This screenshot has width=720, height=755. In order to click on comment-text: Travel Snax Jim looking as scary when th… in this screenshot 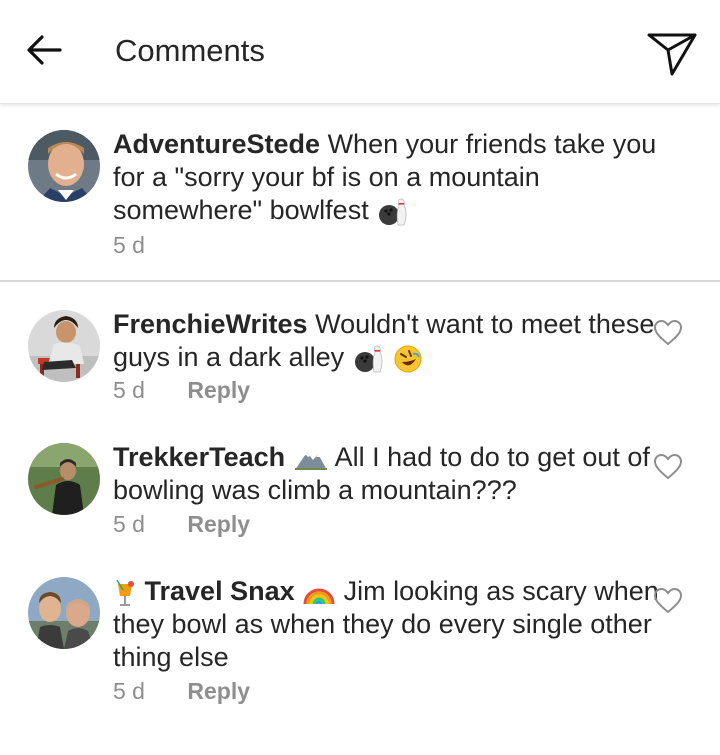, I will do `click(393, 624)`.